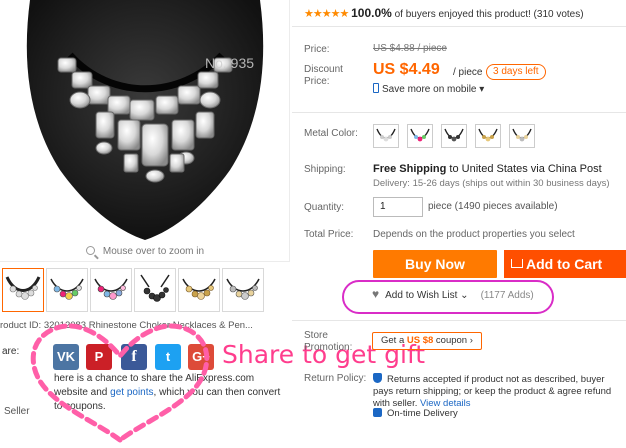 The image size is (626, 448). Describe the element at coordinates (493, 206) in the screenshot. I see `quantity-availability: piece (1490 pieces available)` at that location.